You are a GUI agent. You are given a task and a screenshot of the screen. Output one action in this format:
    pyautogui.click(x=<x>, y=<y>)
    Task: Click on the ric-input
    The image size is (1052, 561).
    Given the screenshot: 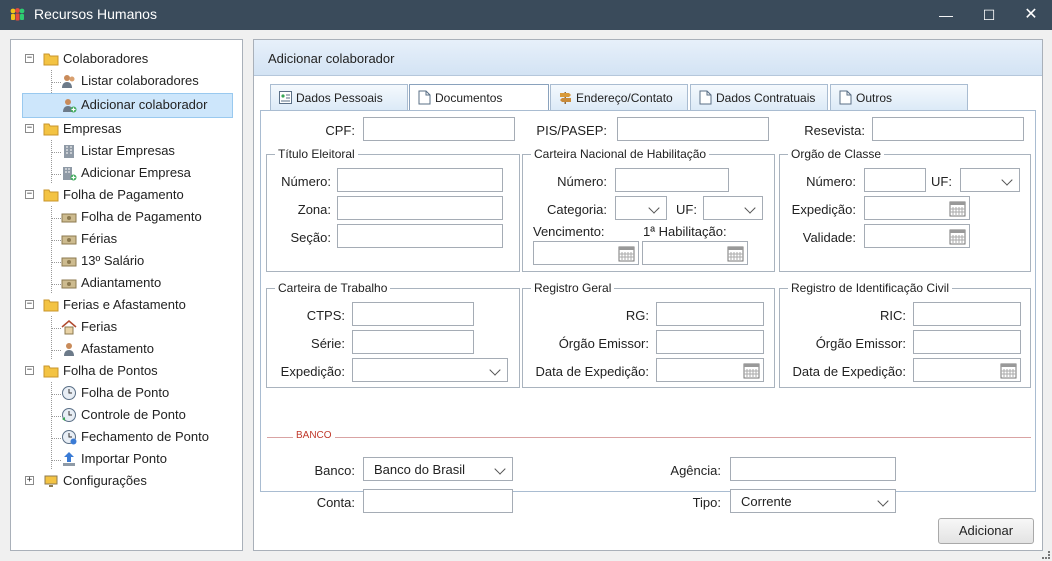 What is the action you would take?
    pyautogui.click(x=967, y=314)
    